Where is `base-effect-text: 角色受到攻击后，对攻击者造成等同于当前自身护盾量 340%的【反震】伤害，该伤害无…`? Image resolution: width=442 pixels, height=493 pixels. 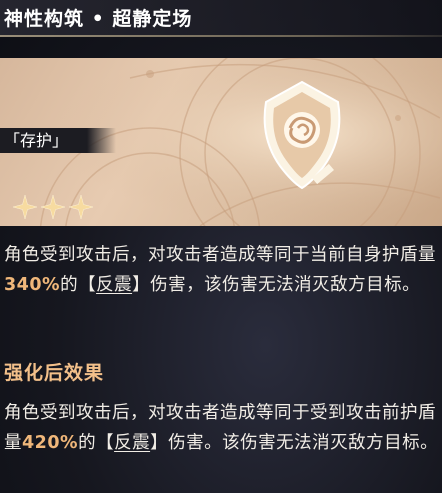 base-effect-text: 角色受到攻击后，对攻击者造成等同于当前自身护盾量 340%的【反震】伤害，该伤害无… is located at coordinates (222, 270).